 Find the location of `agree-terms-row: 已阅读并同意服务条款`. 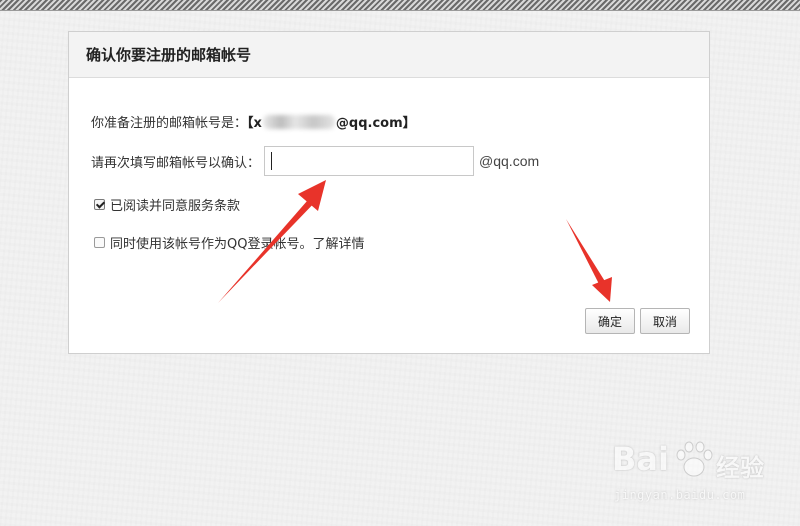

agree-terms-row: 已阅读并同意服务条款 is located at coordinates (167, 204).